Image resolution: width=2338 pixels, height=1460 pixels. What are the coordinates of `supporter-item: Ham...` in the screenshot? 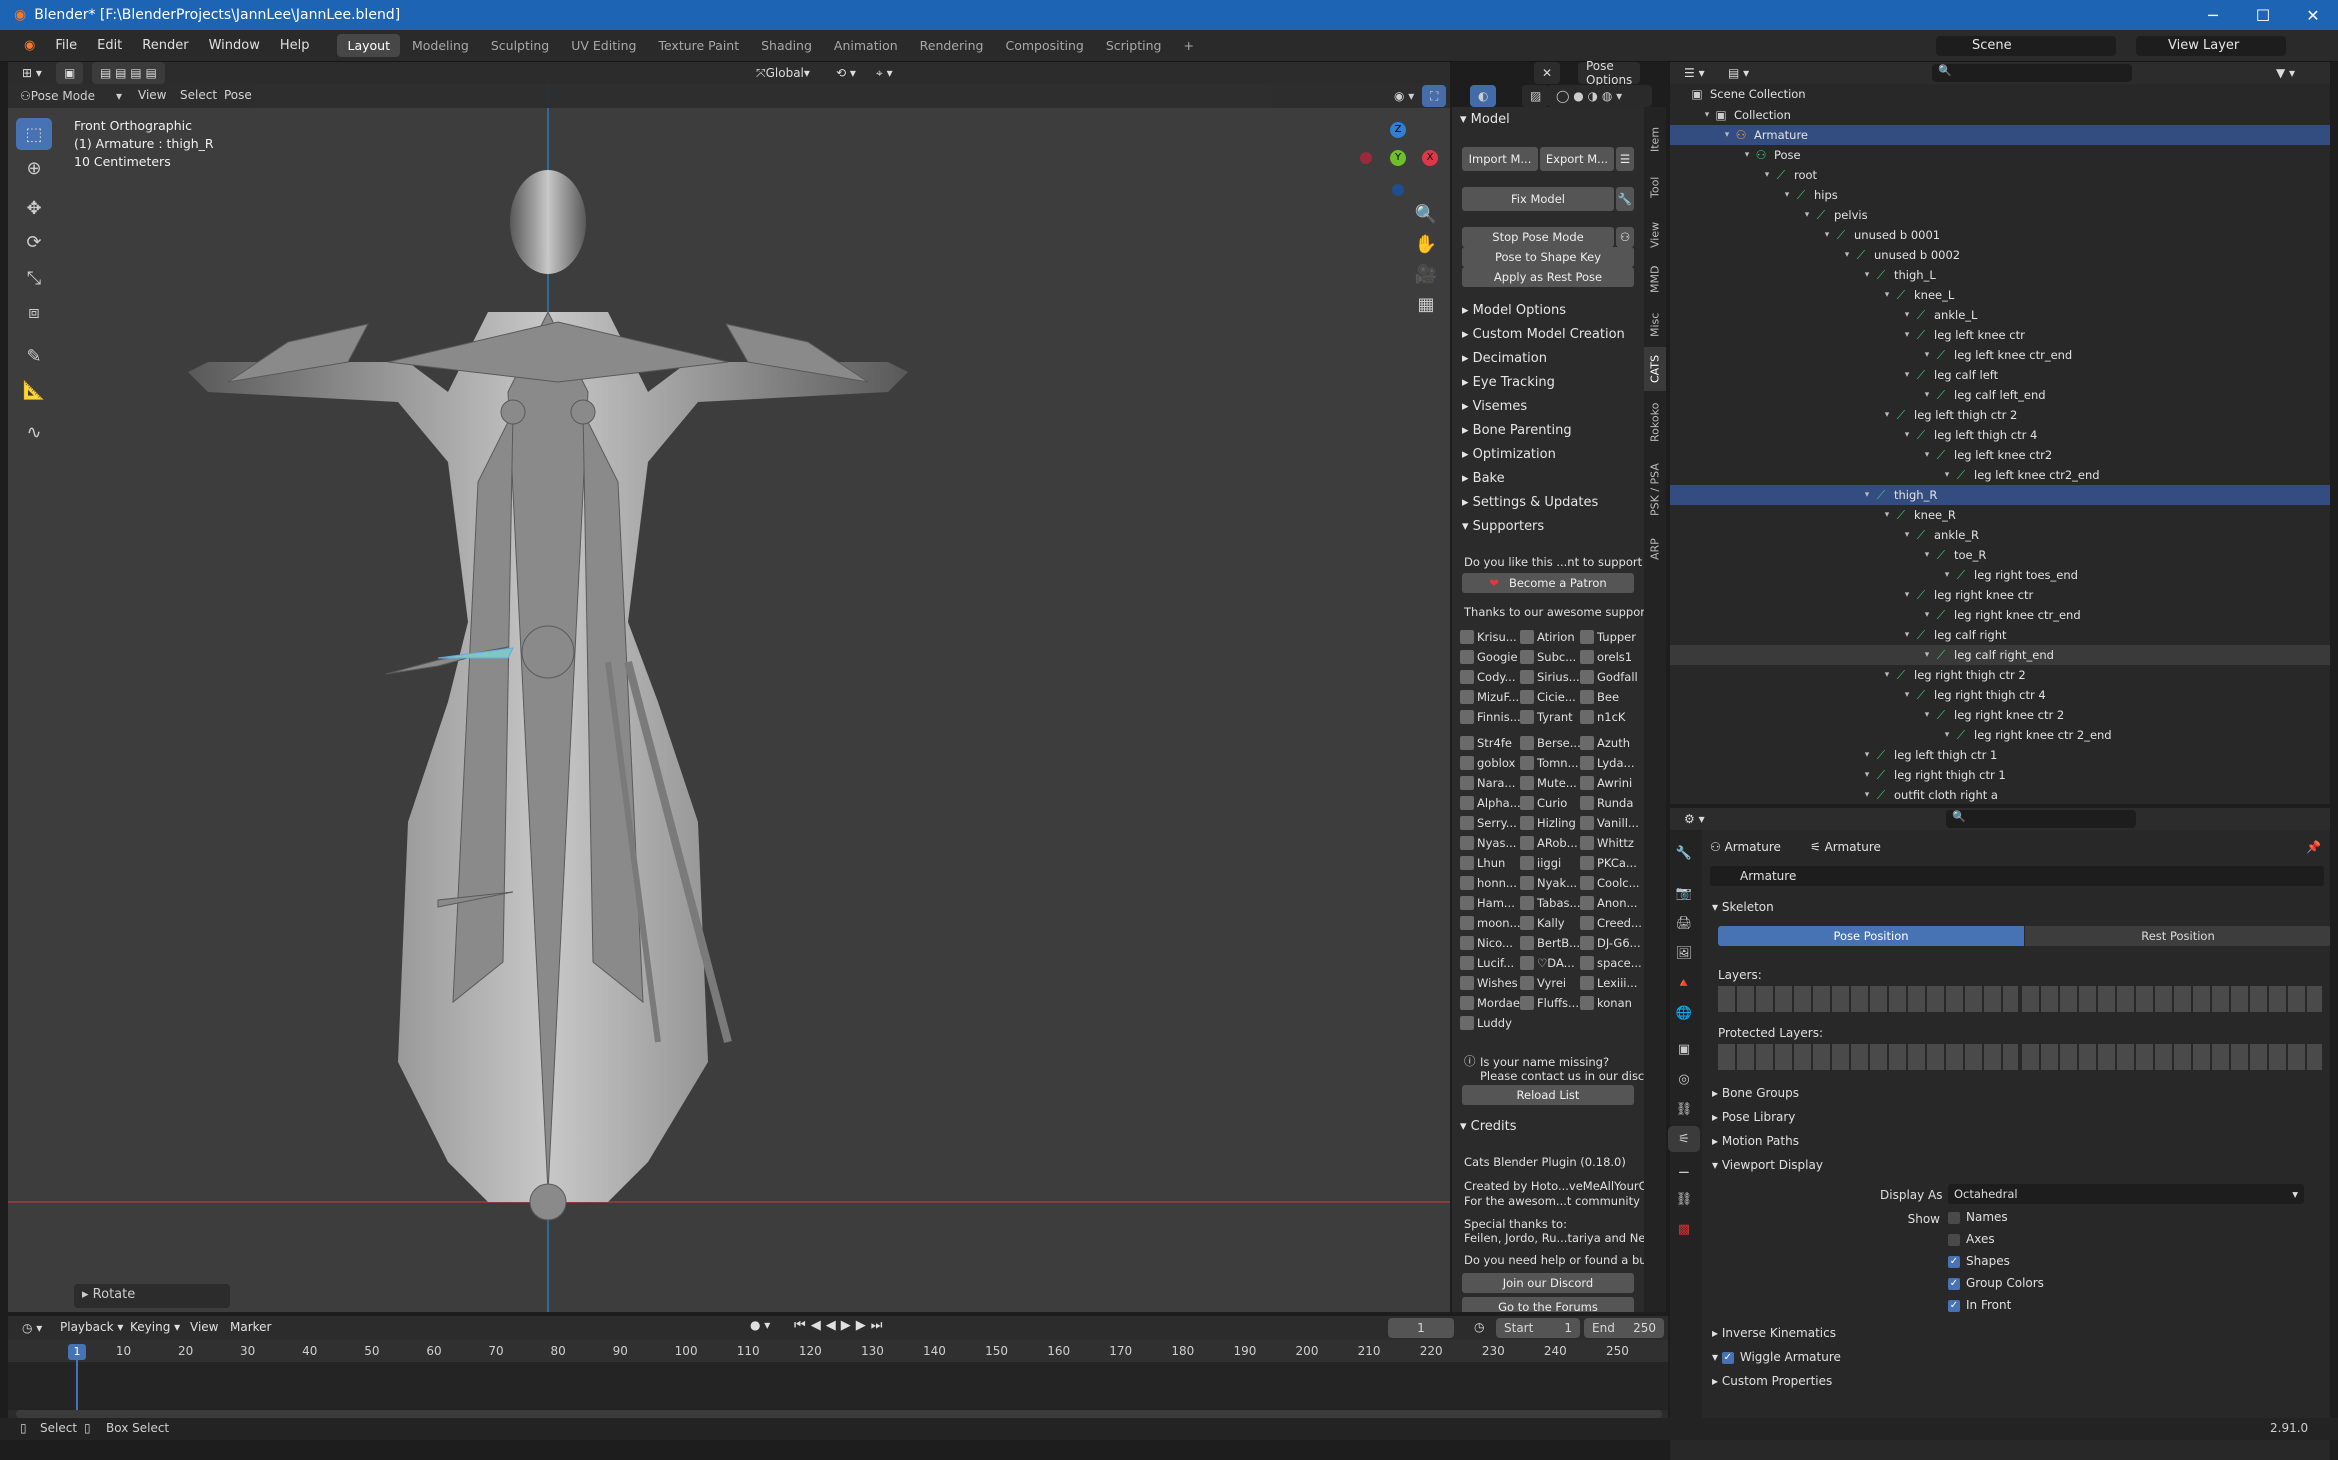 It's located at (1487, 903).